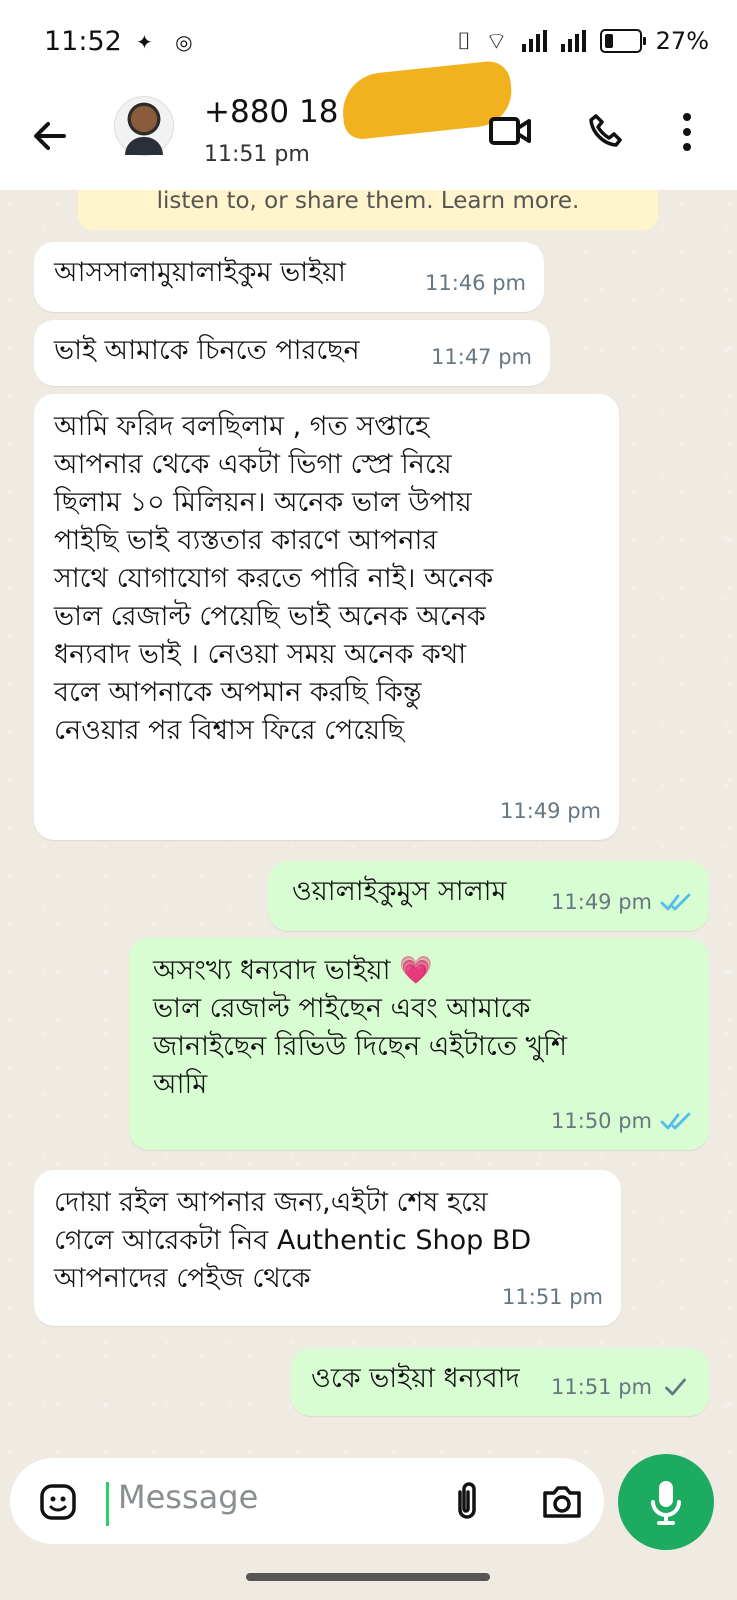 This screenshot has width=737, height=1600. Describe the element at coordinates (292, 353) in the screenshot. I see `incoming-message: ভাই আমাকে চিনতে পারছেন 11:47 pm` at that location.